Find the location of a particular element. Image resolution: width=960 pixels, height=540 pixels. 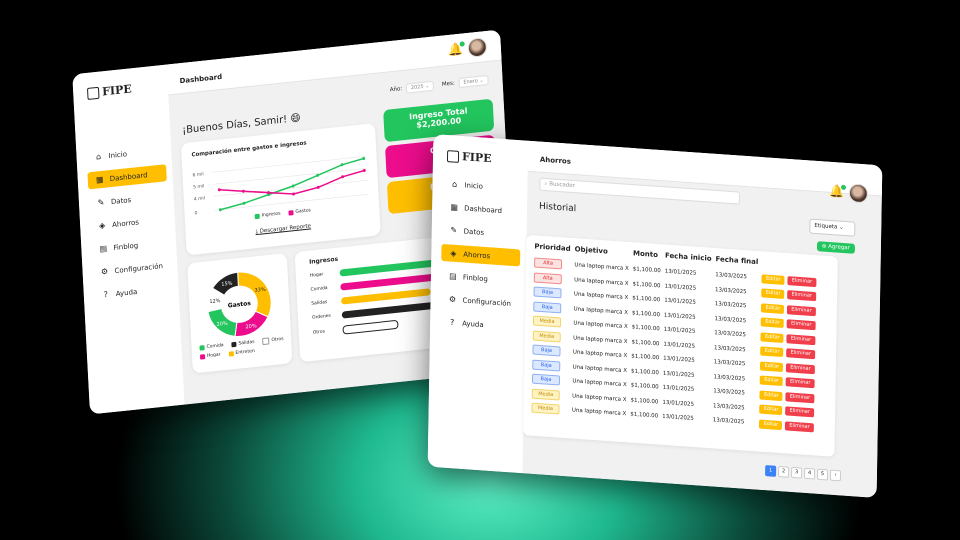

sidebar-item-label: Datos is located at coordinates (474, 231).